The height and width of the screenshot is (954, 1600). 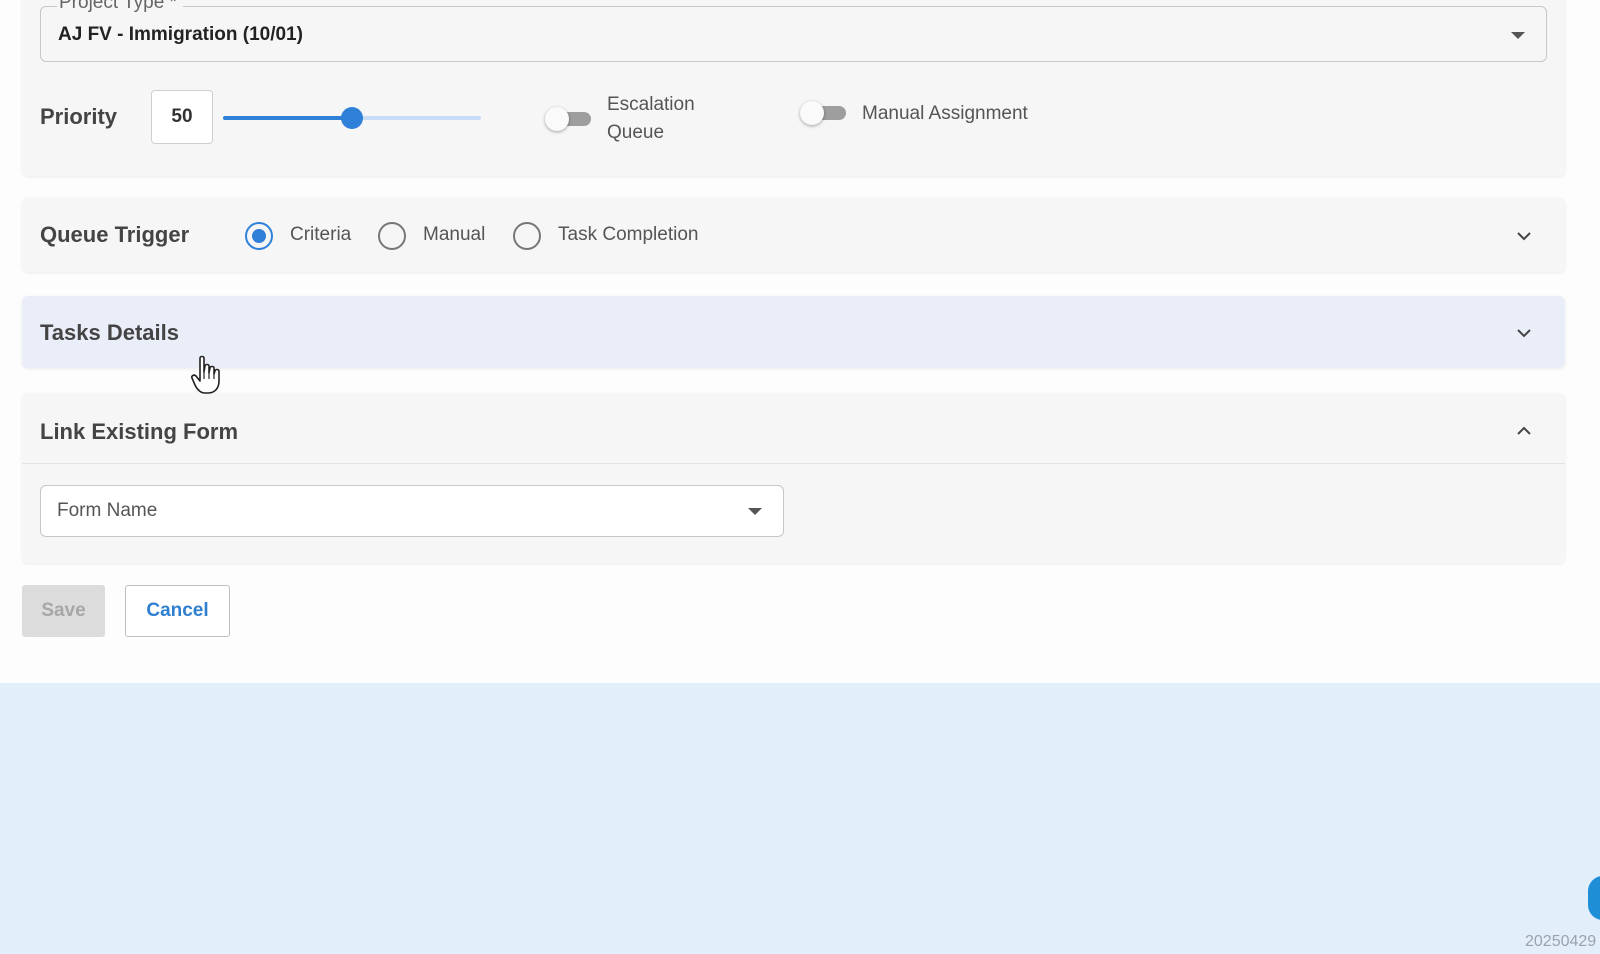 I want to click on radio-task-completion-label: Task Completion, so click(x=628, y=235).